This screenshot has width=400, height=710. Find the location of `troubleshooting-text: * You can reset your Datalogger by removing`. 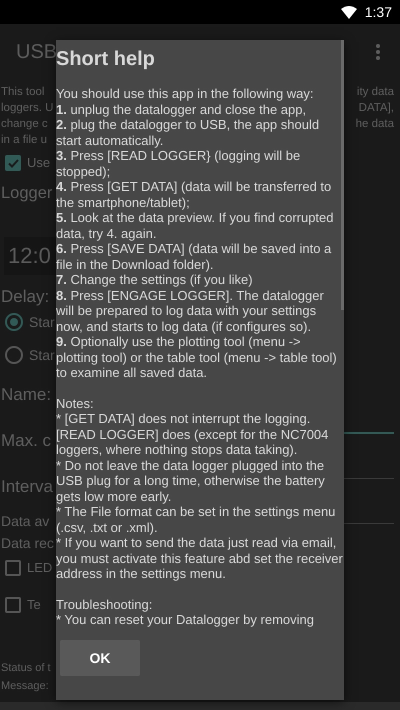

troubleshooting-text: * You can reset your Datalogger by removing is located at coordinates (185, 620).